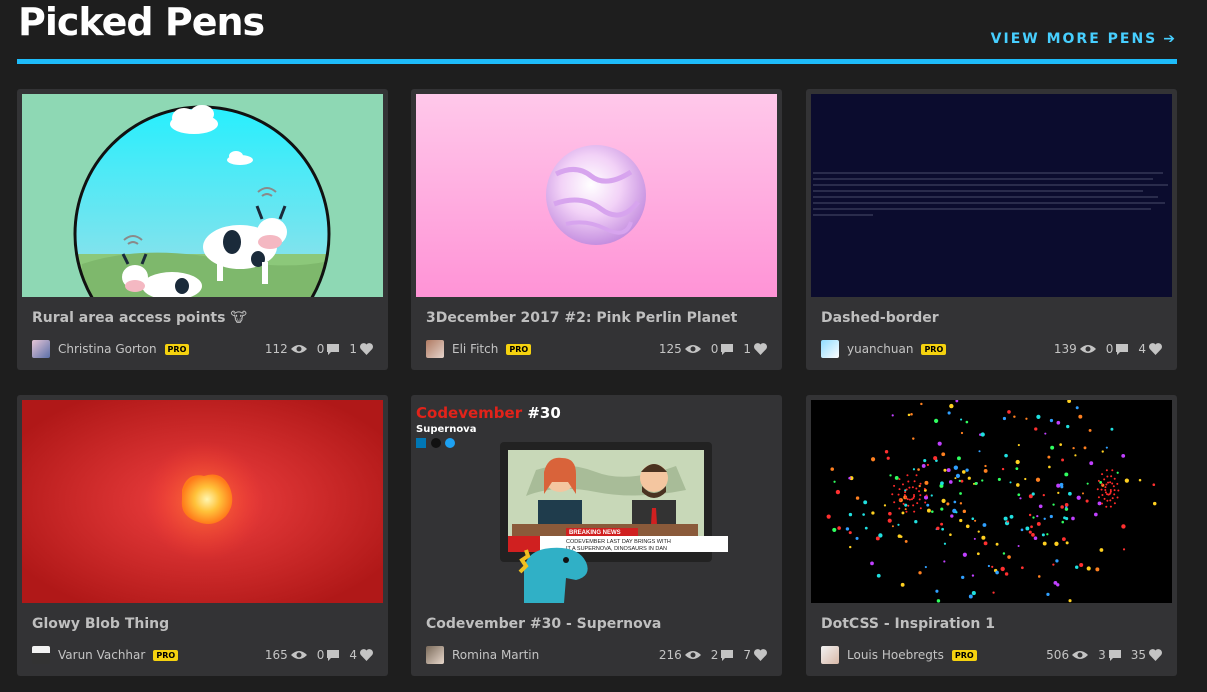  What do you see at coordinates (495, 655) in the screenshot?
I see `author-name: Romina Martin` at bounding box center [495, 655].